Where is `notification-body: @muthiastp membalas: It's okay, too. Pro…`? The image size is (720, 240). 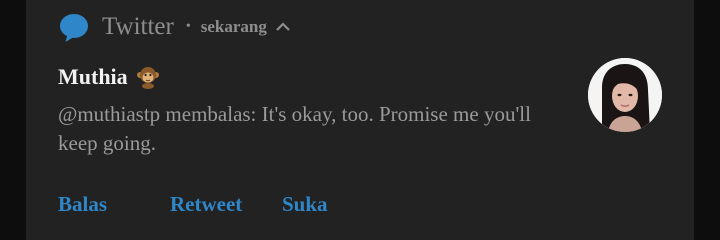 notification-body: @muthiastp membalas: It's okay, too. Pro… is located at coordinates (294, 128).